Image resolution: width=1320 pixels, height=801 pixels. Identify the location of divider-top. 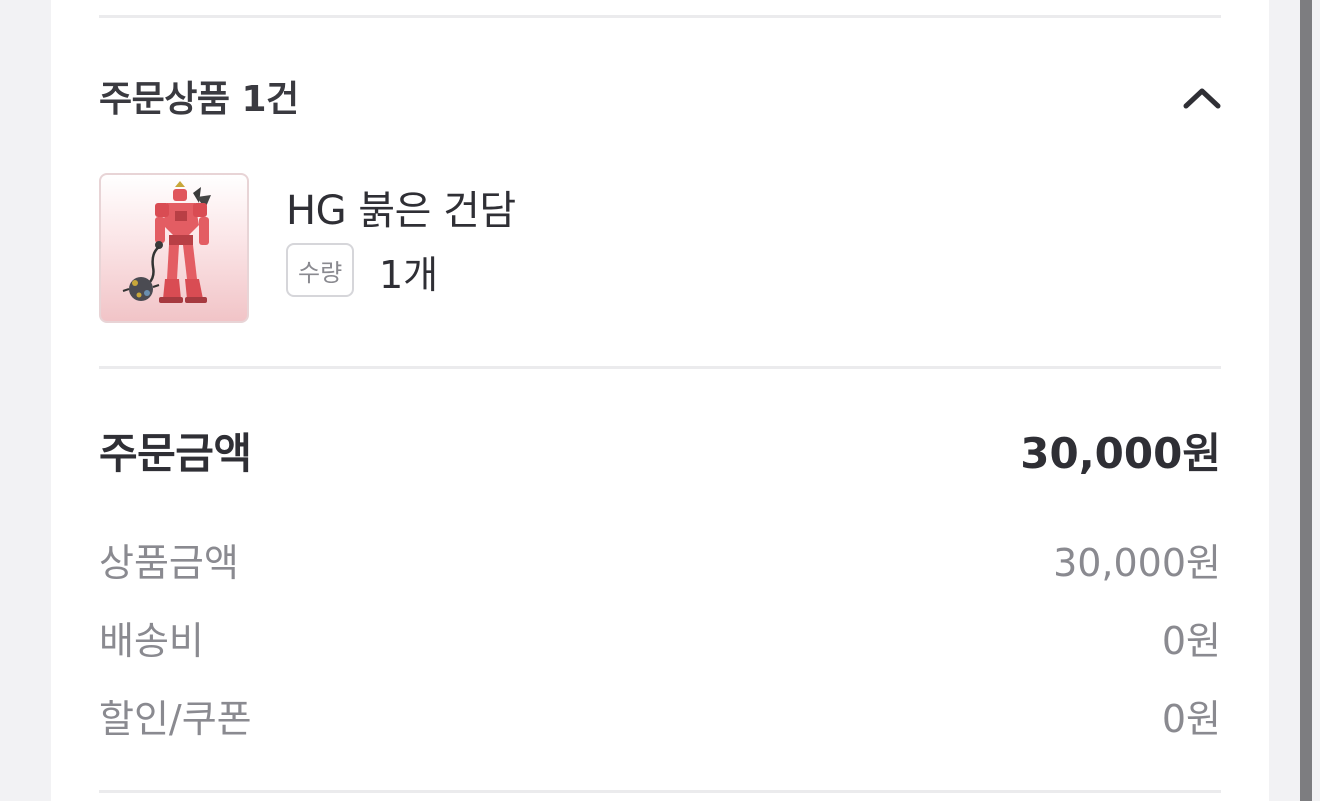
(660, 16).